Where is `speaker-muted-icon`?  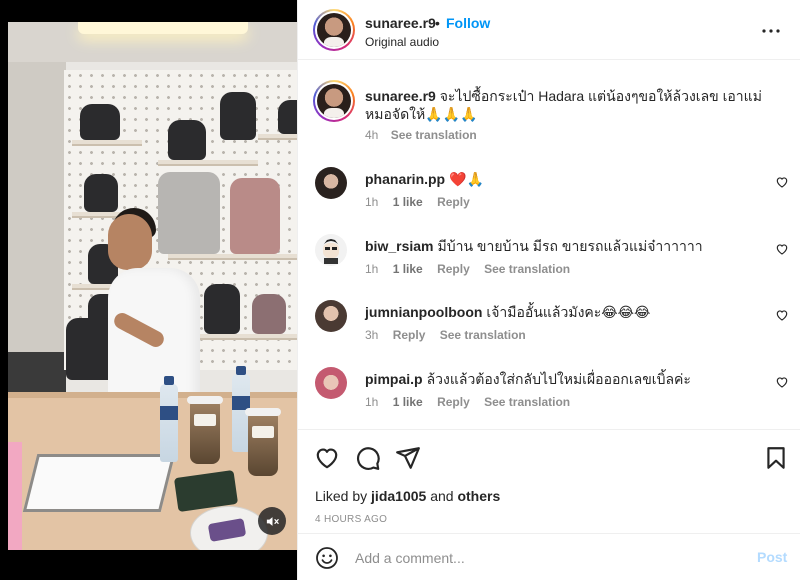
speaker-muted-icon is located at coordinates (272, 521).